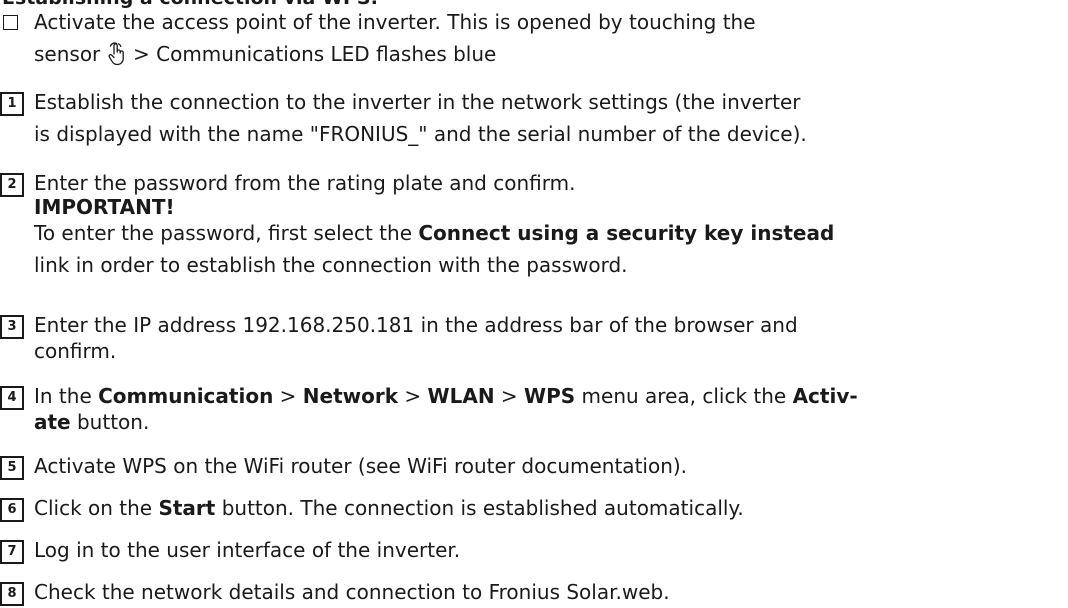  What do you see at coordinates (226, 233) in the screenshot?
I see `step-2-line-3: To enter the password, first select the` at bounding box center [226, 233].